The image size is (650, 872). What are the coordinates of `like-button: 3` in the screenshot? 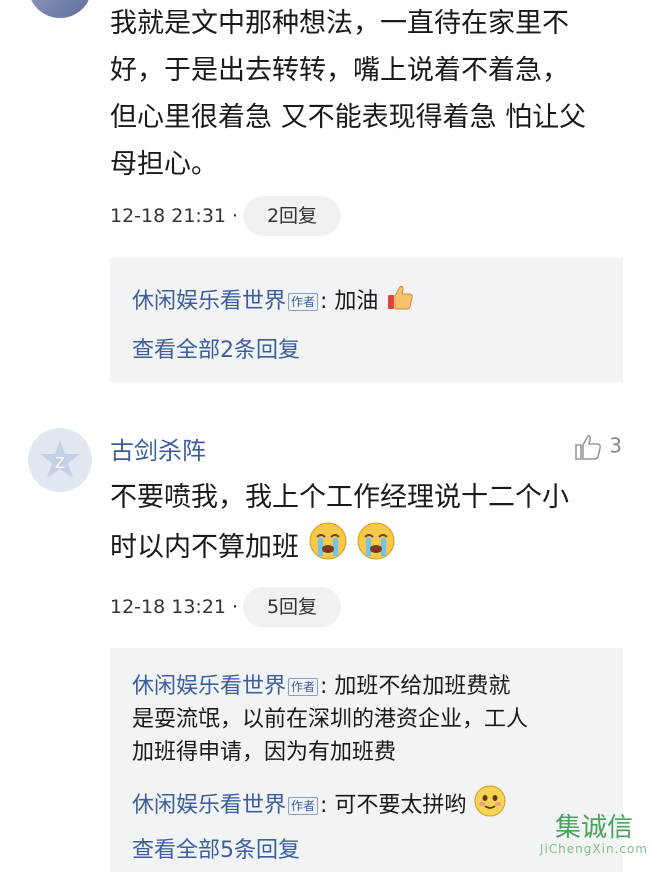 It's located at (597, 447).